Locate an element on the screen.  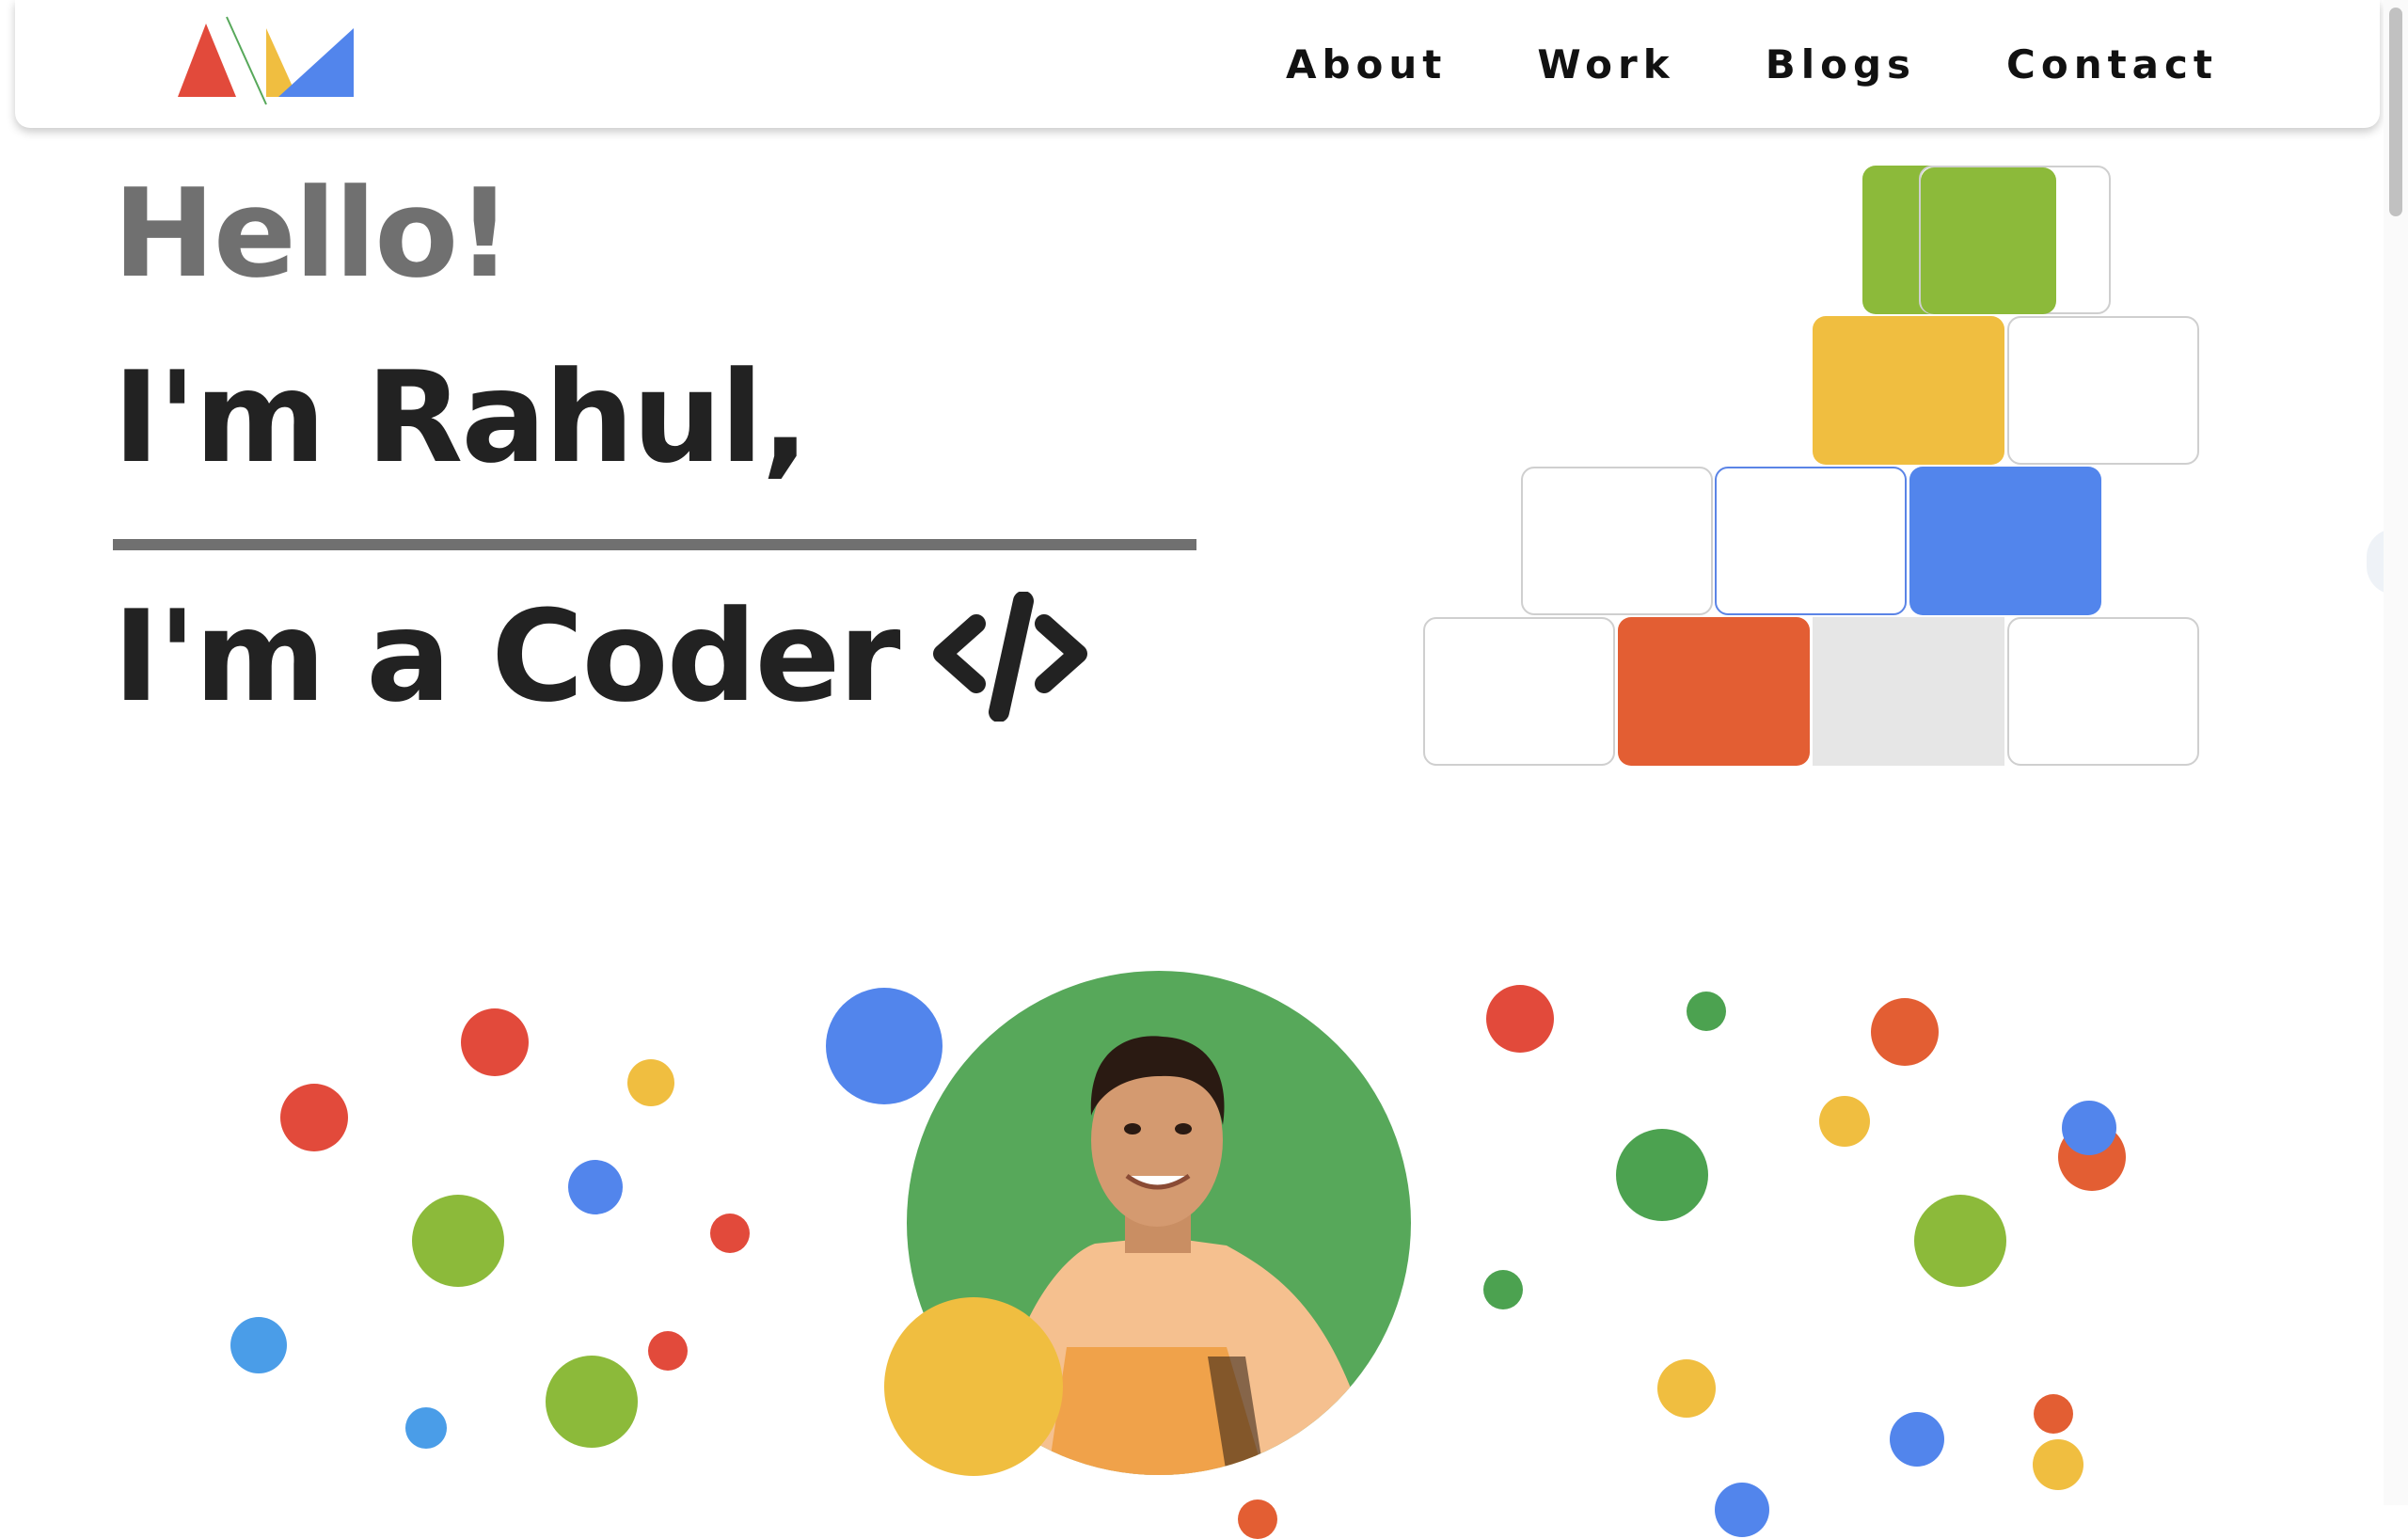
scrollbar is located at coordinates (2396, 752).